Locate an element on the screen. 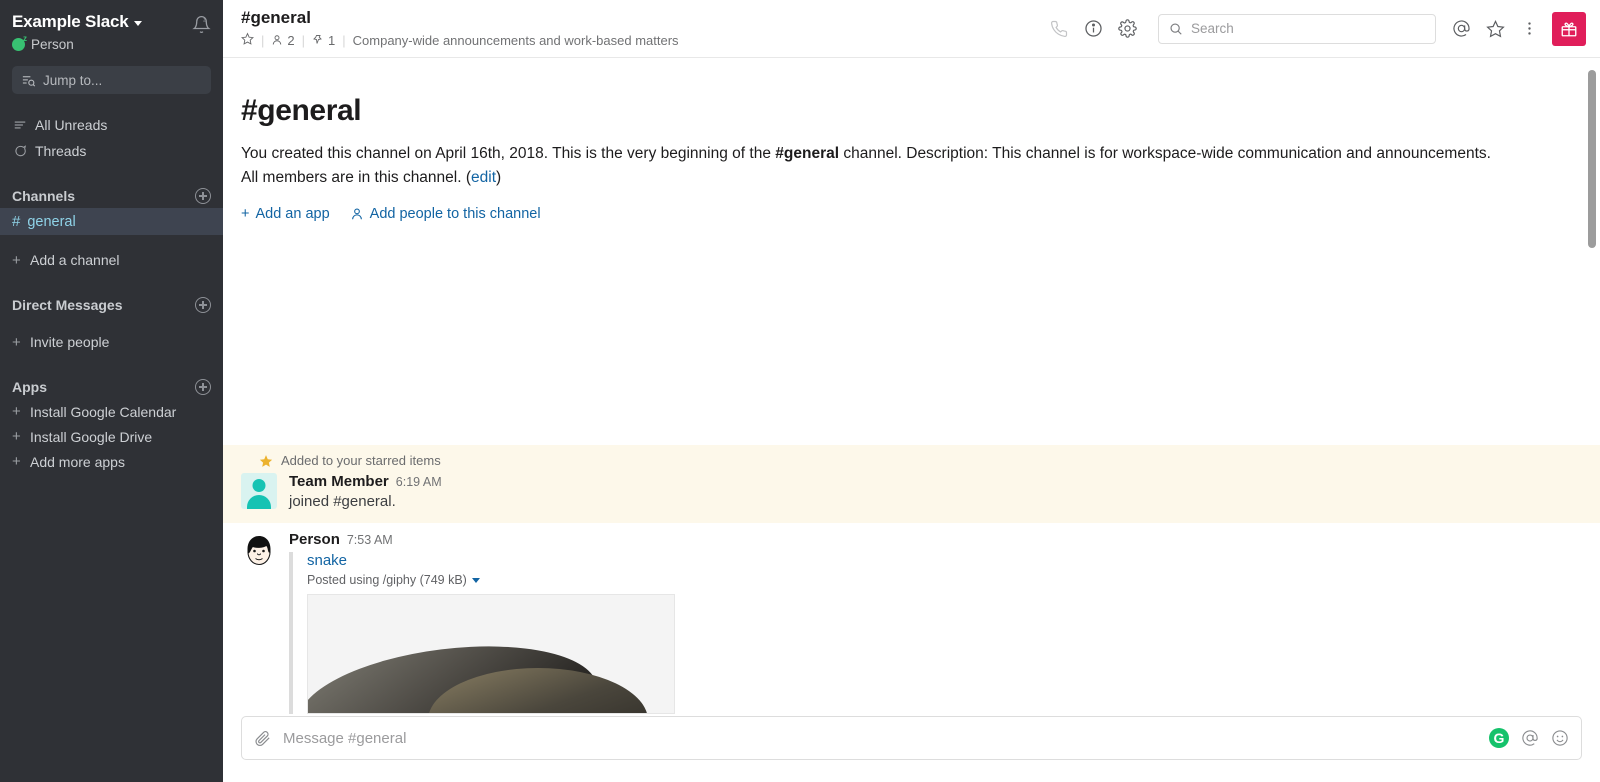 The width and height of the screenshot is (1600, 782). apps-section-header: Apps is located at coordinates (111, 387).